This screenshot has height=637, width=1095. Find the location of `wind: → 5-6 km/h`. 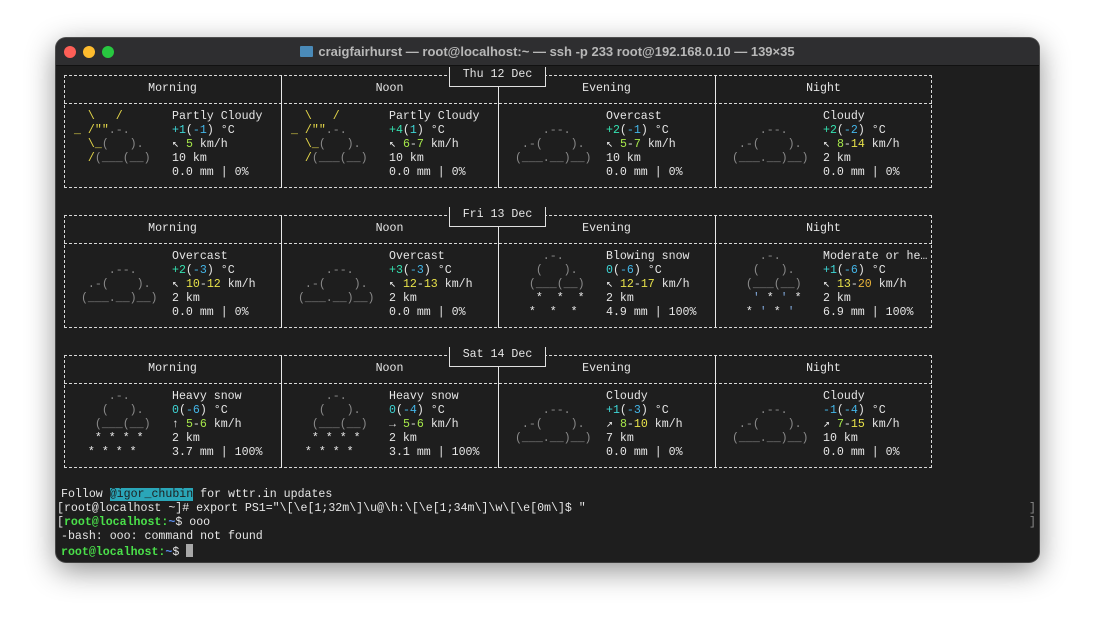

wind: → 5-6 km/h is located at coordinates (424, 424).